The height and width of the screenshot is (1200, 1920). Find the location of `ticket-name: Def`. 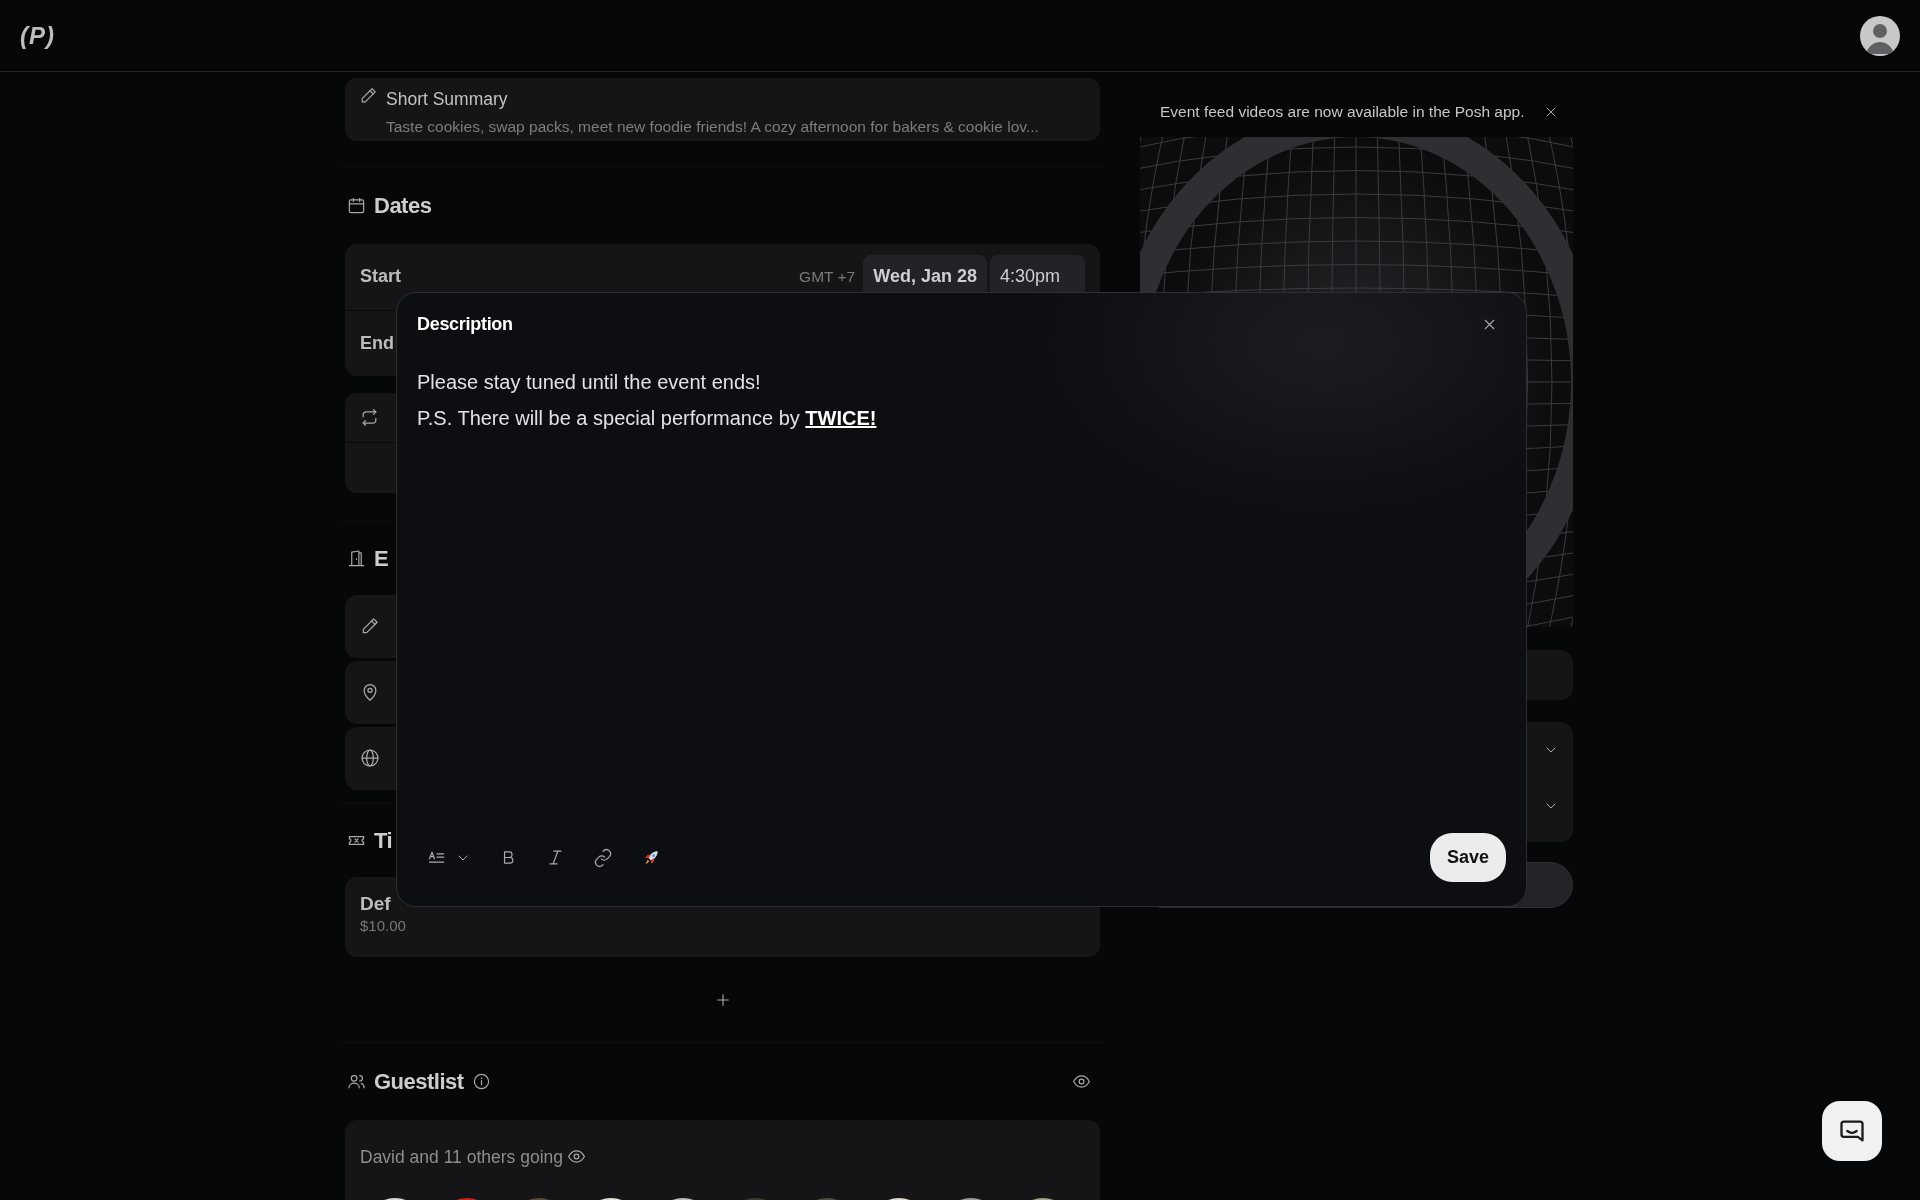

ticket-name: Def is located at coordinates (376, 903).